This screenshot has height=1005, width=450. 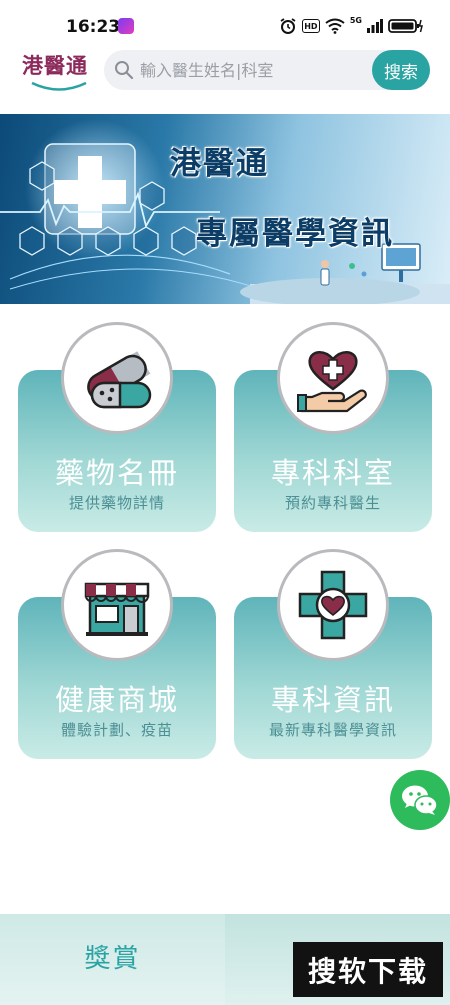 What do you see at coordinates (332, 730) in the screenshot?
I see `tile-subtitle: 最新專科醫學資訊` at bounding box center [332, 730].